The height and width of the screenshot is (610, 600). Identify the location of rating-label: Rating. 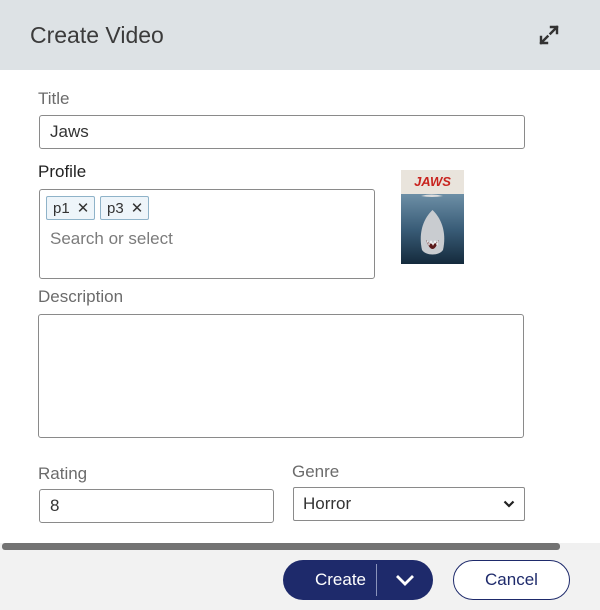
(63, 473).